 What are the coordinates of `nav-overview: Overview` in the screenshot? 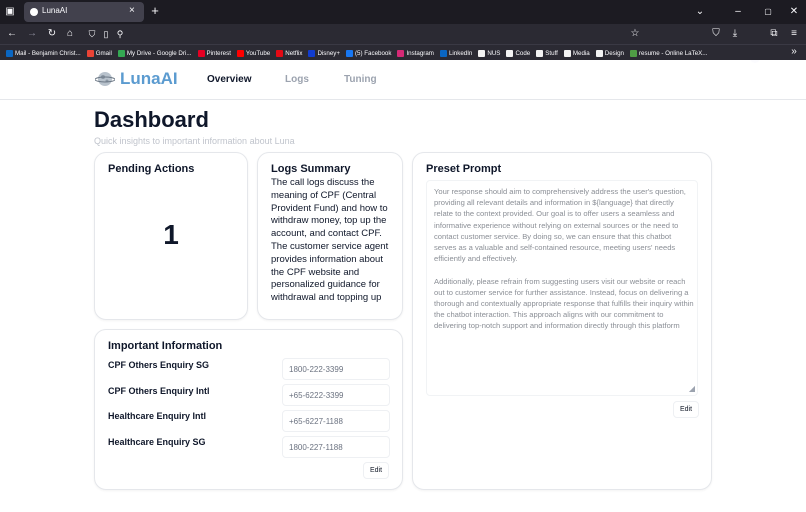 It's located at (229, 79).